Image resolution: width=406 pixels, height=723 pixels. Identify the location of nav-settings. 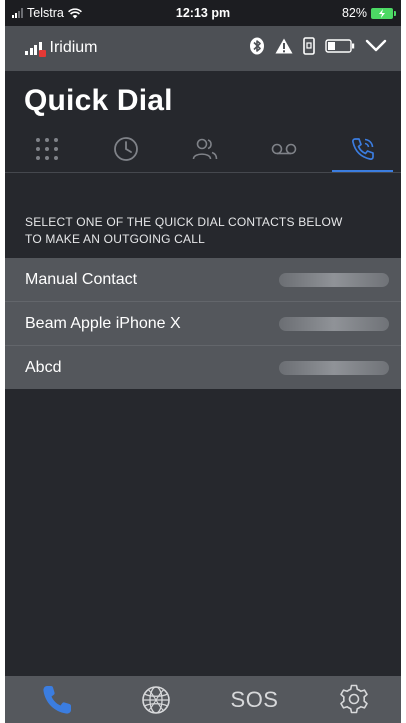
(352, 699).